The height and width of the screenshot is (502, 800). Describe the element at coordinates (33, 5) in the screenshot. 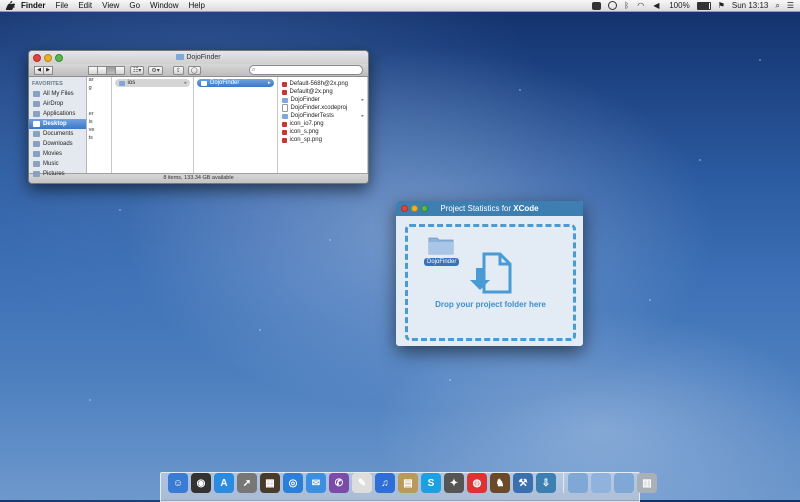

I see `menu-finder: Finder` at that location.